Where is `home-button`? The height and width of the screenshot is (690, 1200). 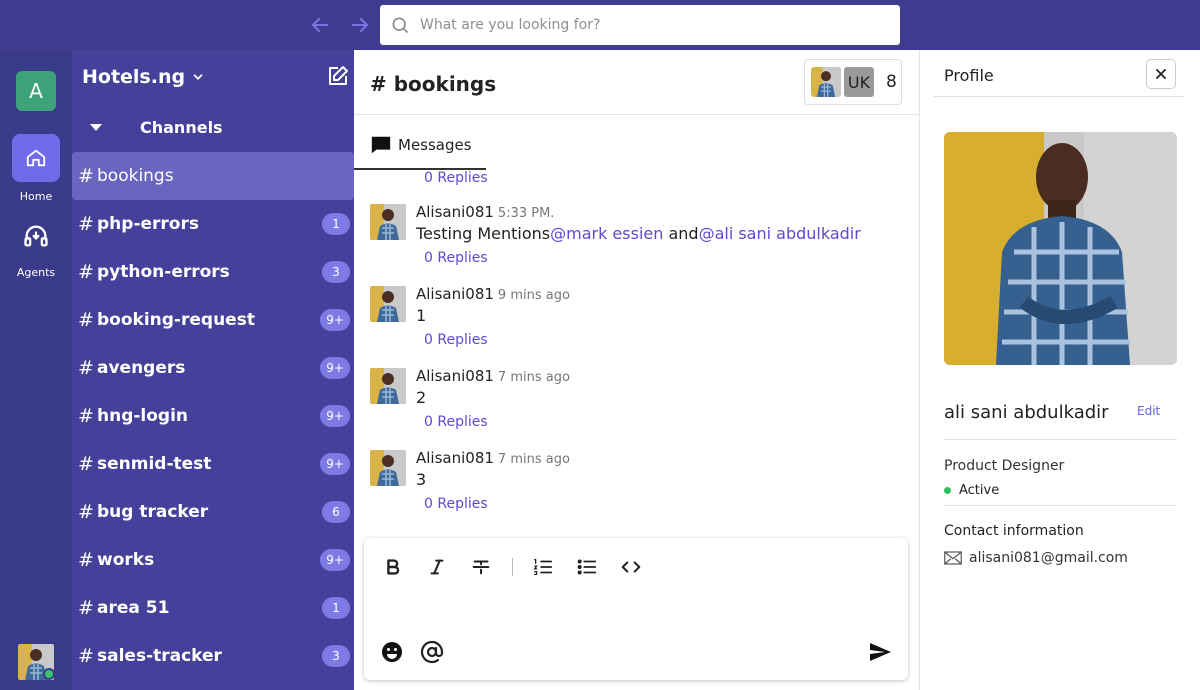
home-button is located at coordinates (36, 158).